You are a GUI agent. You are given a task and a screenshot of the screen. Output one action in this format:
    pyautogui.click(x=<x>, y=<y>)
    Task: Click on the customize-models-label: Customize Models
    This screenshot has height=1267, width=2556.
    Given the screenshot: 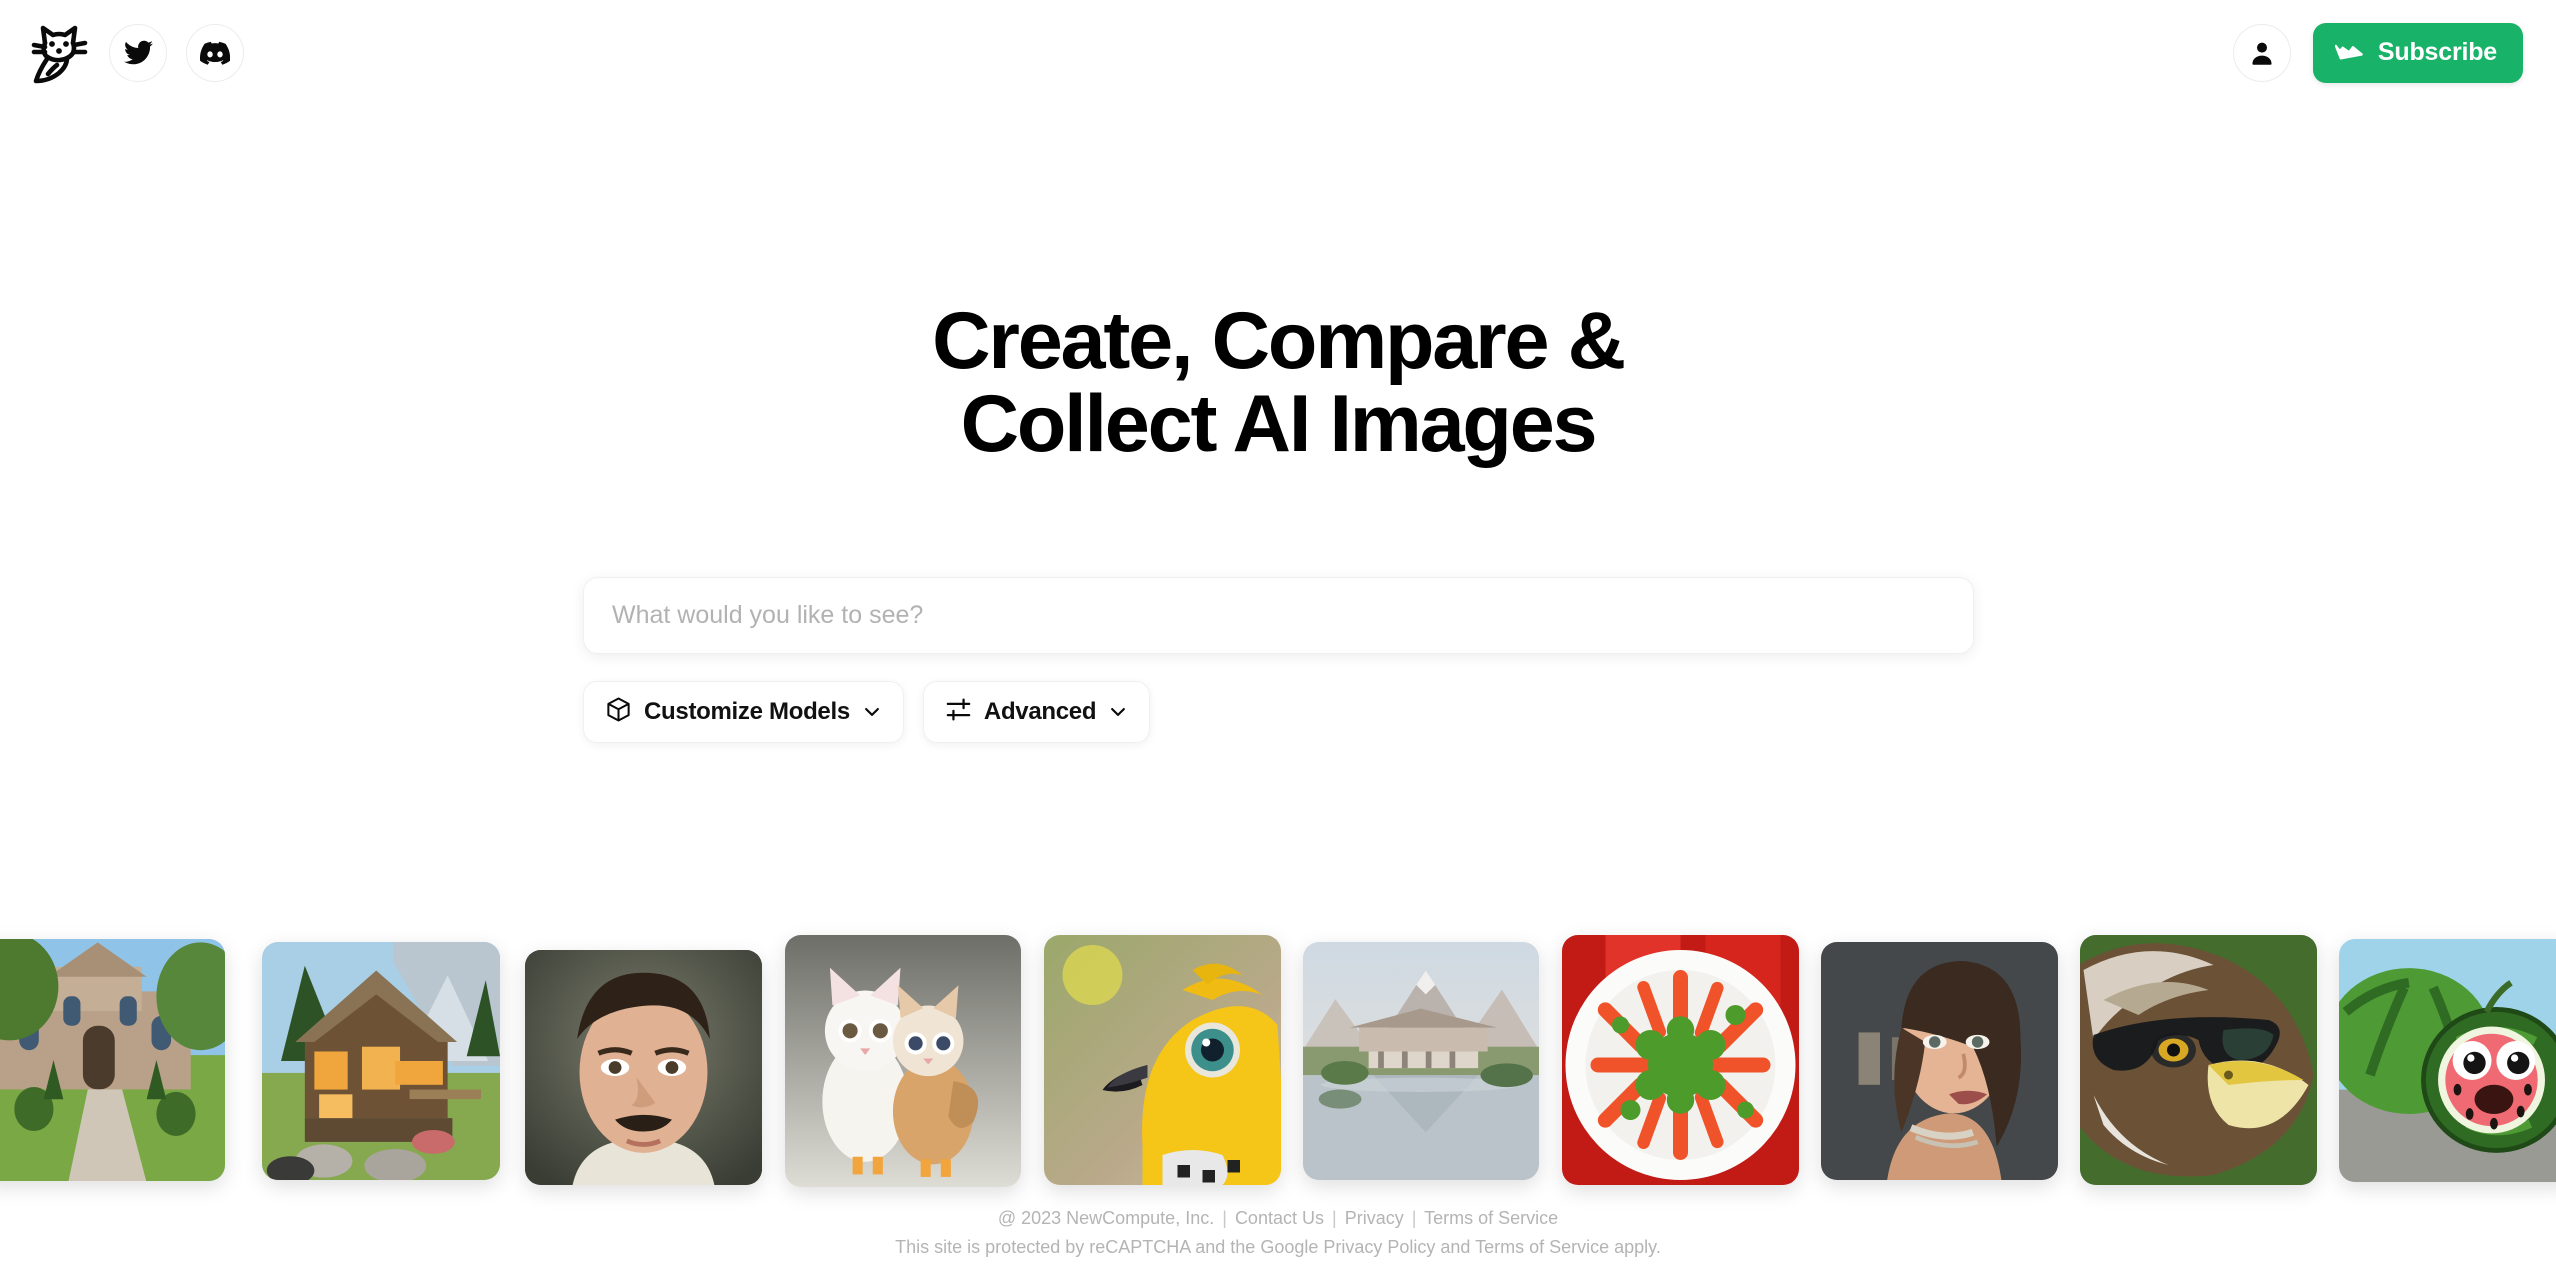 What is the action you would take?
    pyautogui.click(x=747, y=711)
    